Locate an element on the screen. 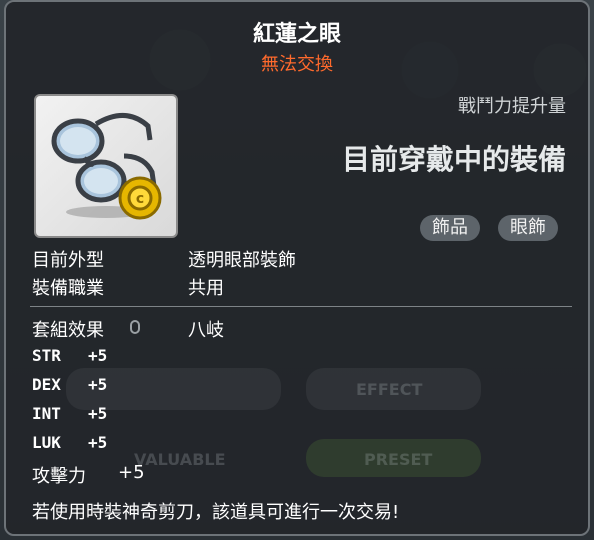 This screenshot has height=540, width=594. set-effect-label: 套組效果 is located at coordinates (68, 330).